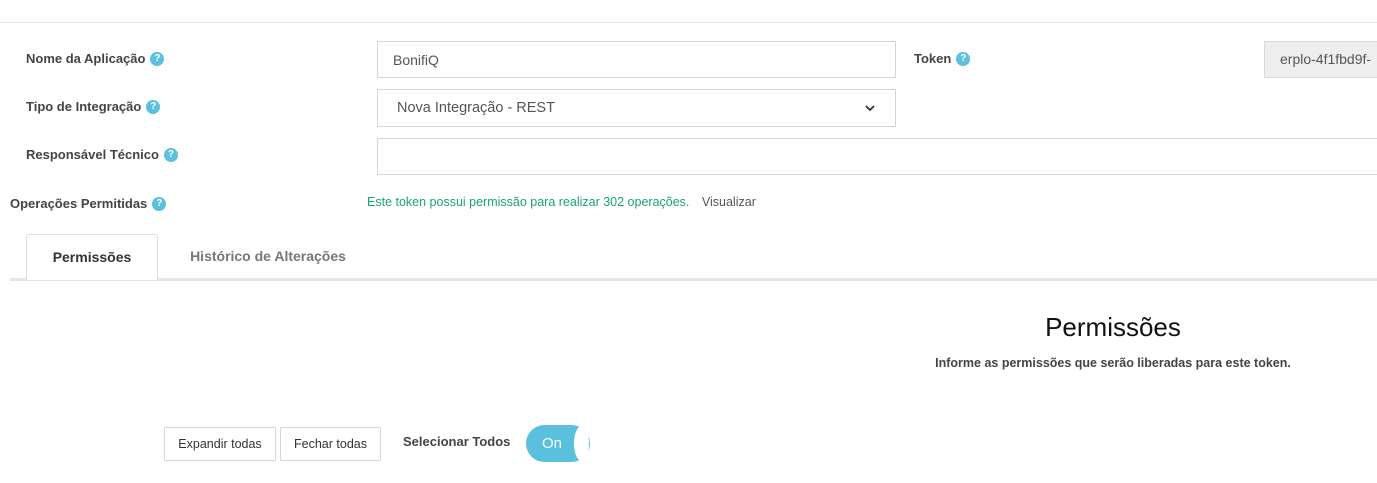 The height and width of the screenshot is (483, 1377). Describe the element at coordinates (92, 154) in the screenshot. I see `tech-responsible-label-text: Responsável Técnico` at that location.